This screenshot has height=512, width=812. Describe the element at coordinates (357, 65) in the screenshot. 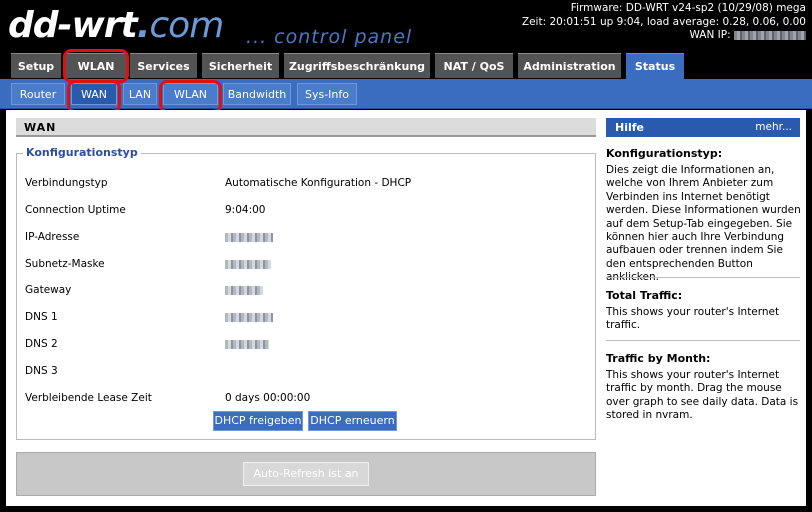

I see `tab-zugriffsbeschraenkung: Zugriffsbeschränkung` at that location.